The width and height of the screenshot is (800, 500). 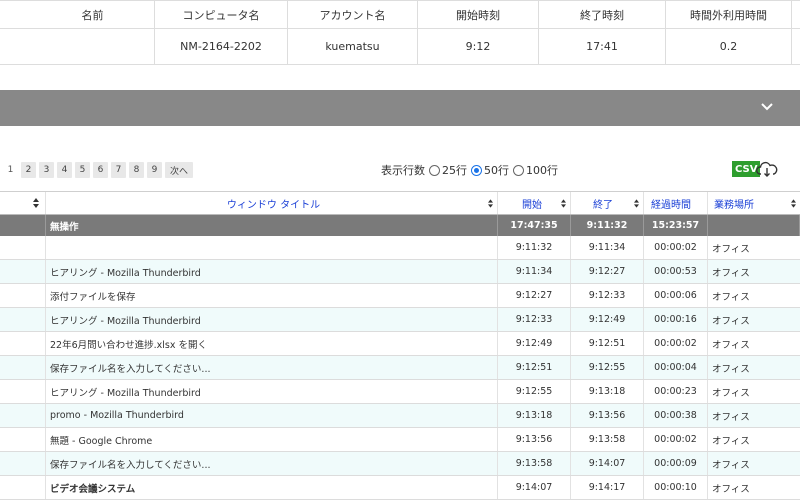 I want to click on summary-account-value: kuematsu, so click(x=353, y=46).